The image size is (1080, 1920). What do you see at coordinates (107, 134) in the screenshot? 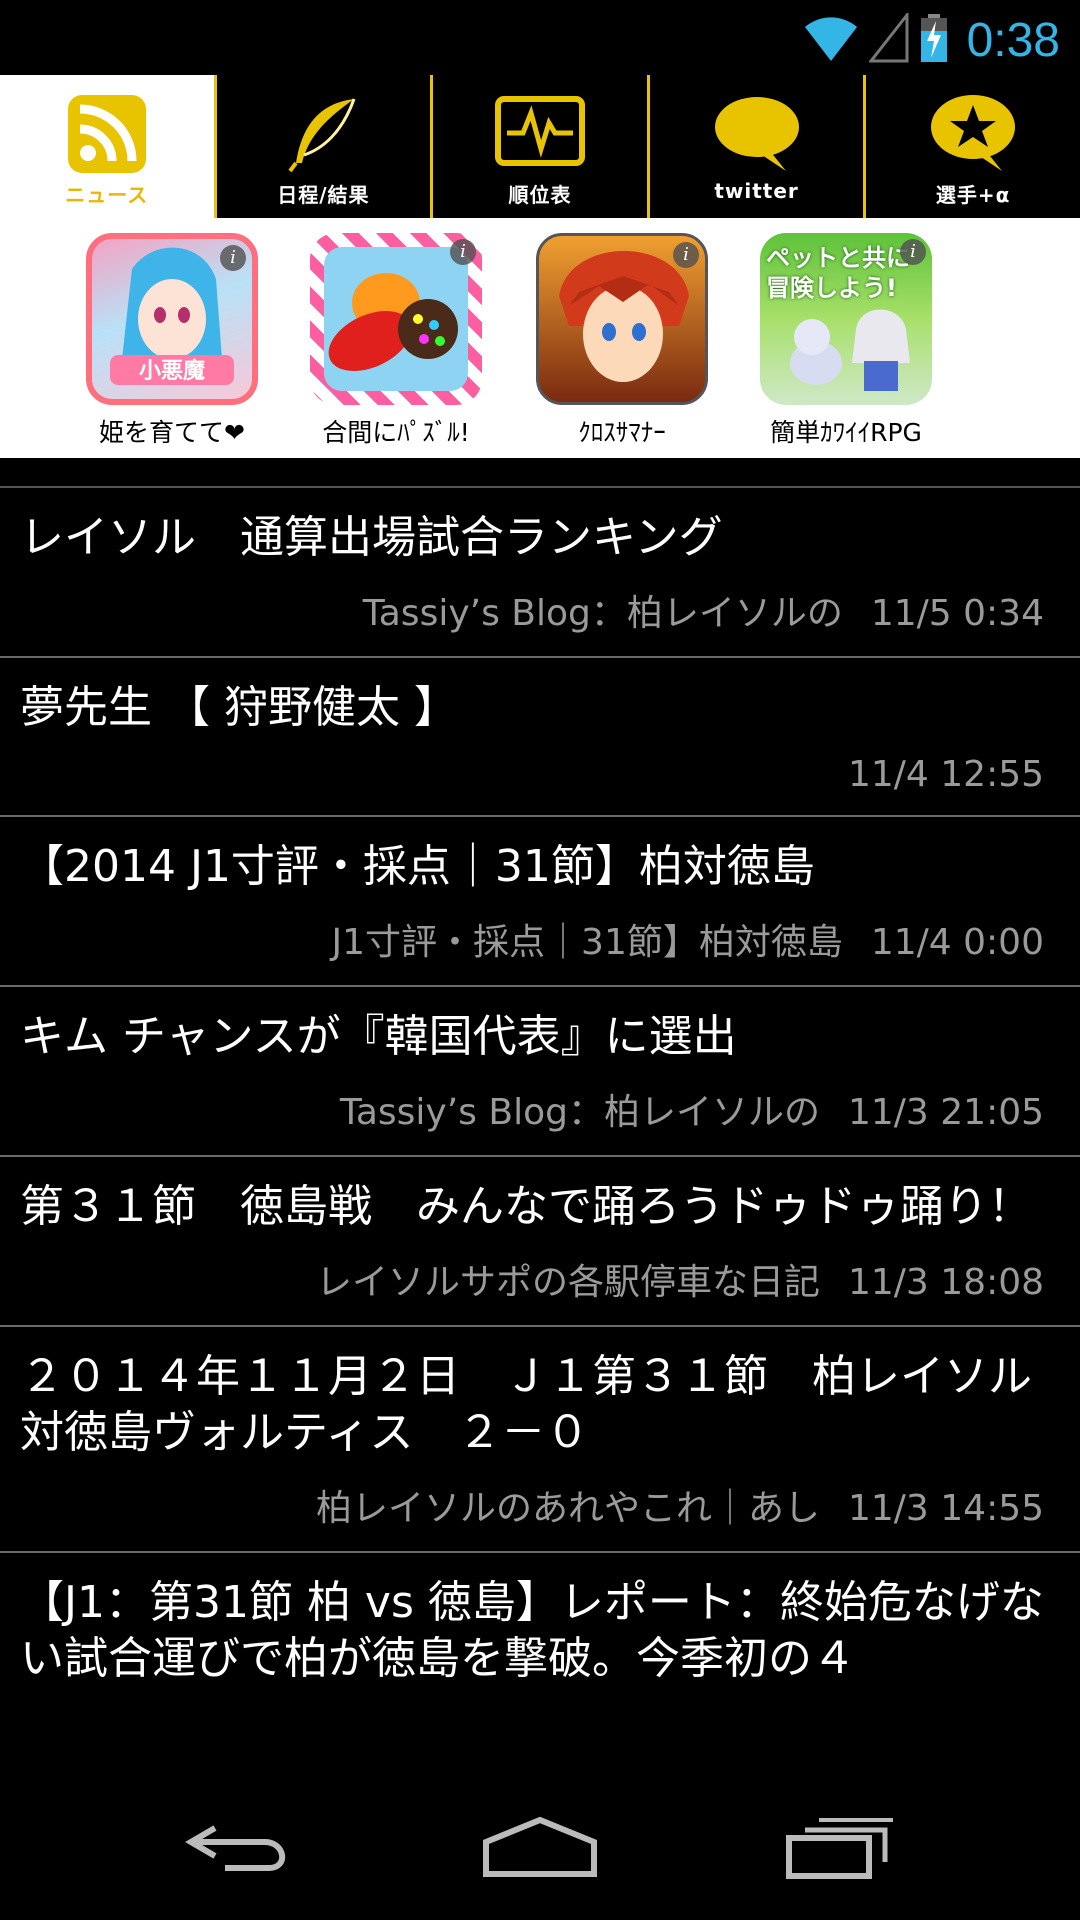
I see `rss-icon` at bounding box center [107, 134].